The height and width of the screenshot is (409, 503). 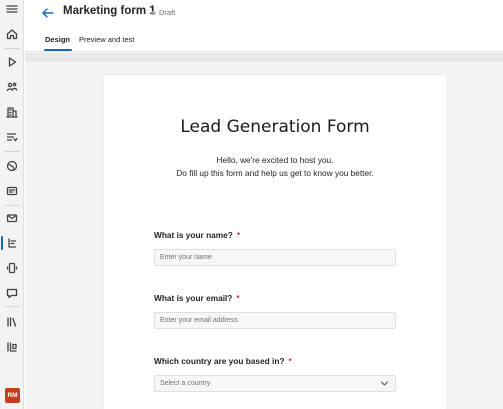 I want to click on question-label-name: What is your name? *, so click(x=197, y=235).